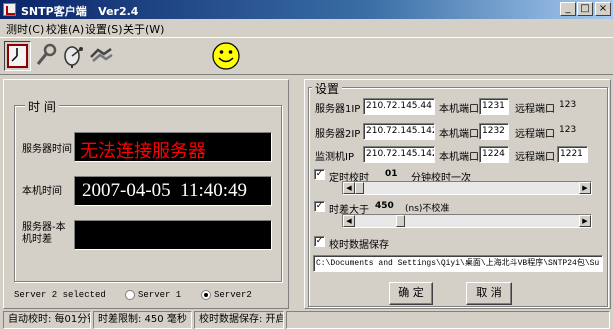 This screenshot has width=613, height=330. I want to click on diff-slider: ◀ ▶, so click(467, 221).